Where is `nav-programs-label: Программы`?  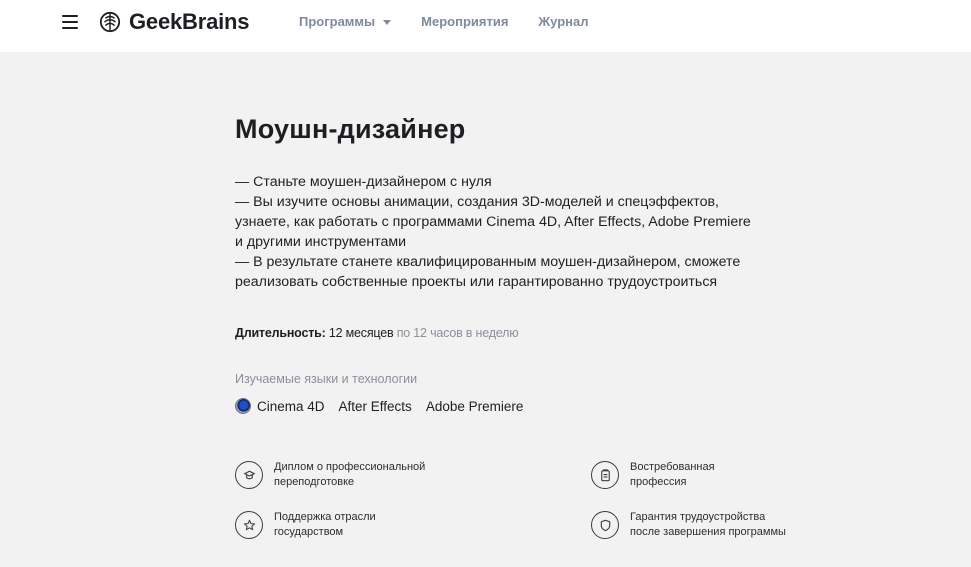
nav-programs-label: Программы is located at coordinates (337, 21).